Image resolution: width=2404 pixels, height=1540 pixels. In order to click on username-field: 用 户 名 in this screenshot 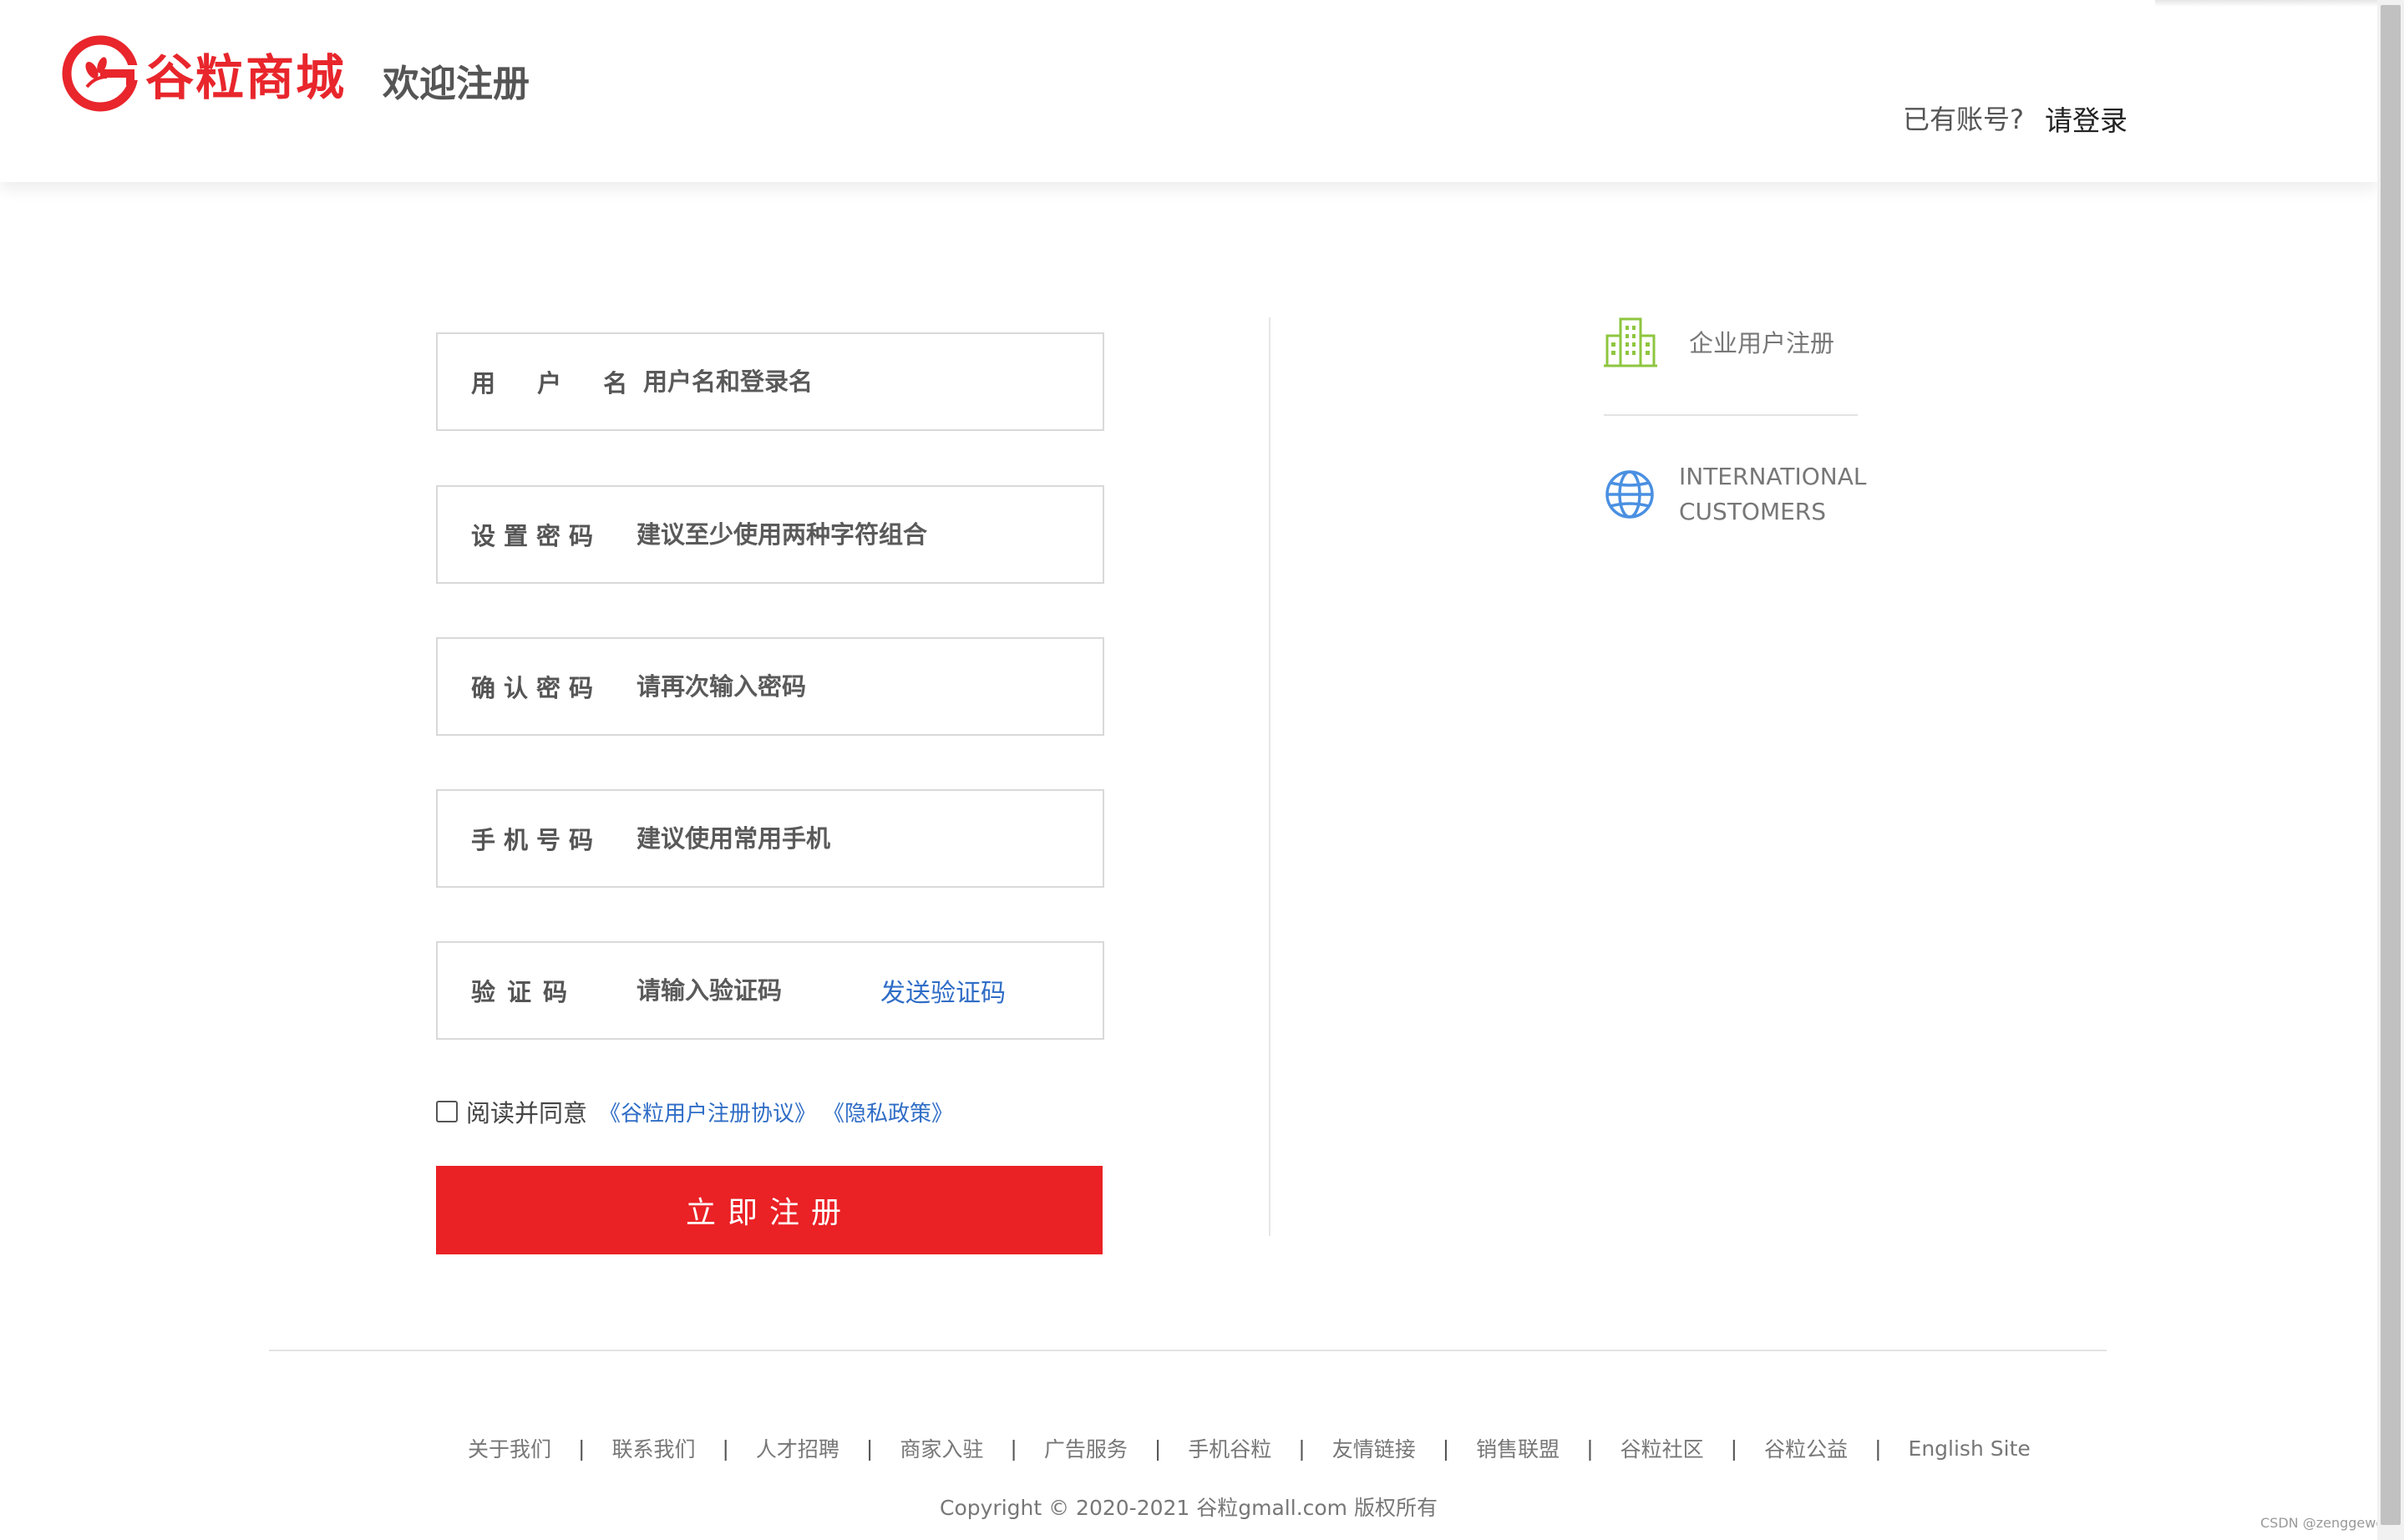, I will do `click(770, 381)`.